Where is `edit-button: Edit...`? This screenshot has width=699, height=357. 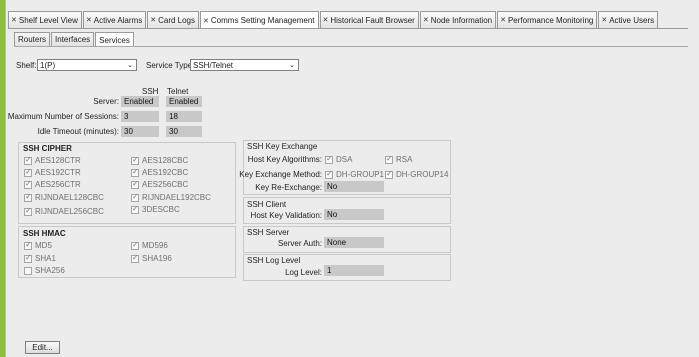 edit-button: Edit... is located at coordinates (42, 347).